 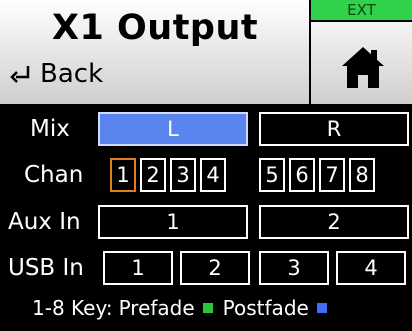 What do you see at coordinates (153, 175) in the screenshot?
I see `chan-2-button: 2` at bounding box center [153, 175].